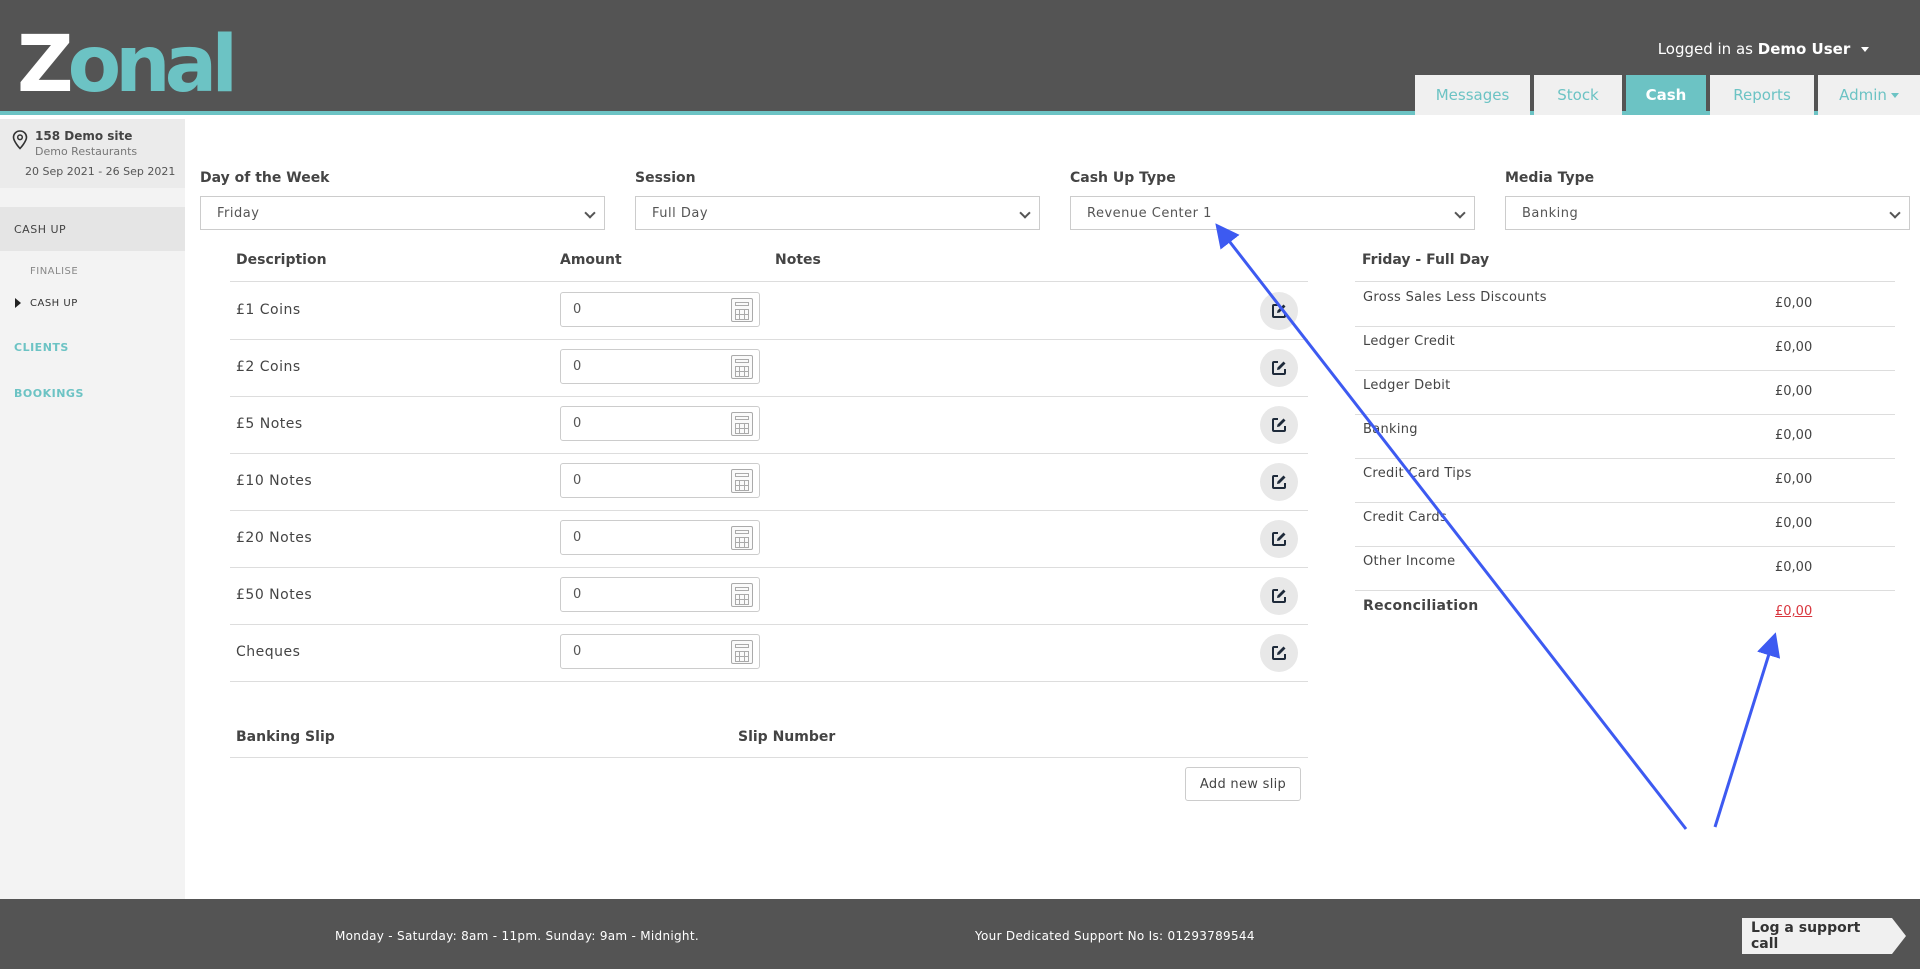 This screenshot has height=969, width=1920. I want to click on summary-label: Other Income, so click(1409, 561).